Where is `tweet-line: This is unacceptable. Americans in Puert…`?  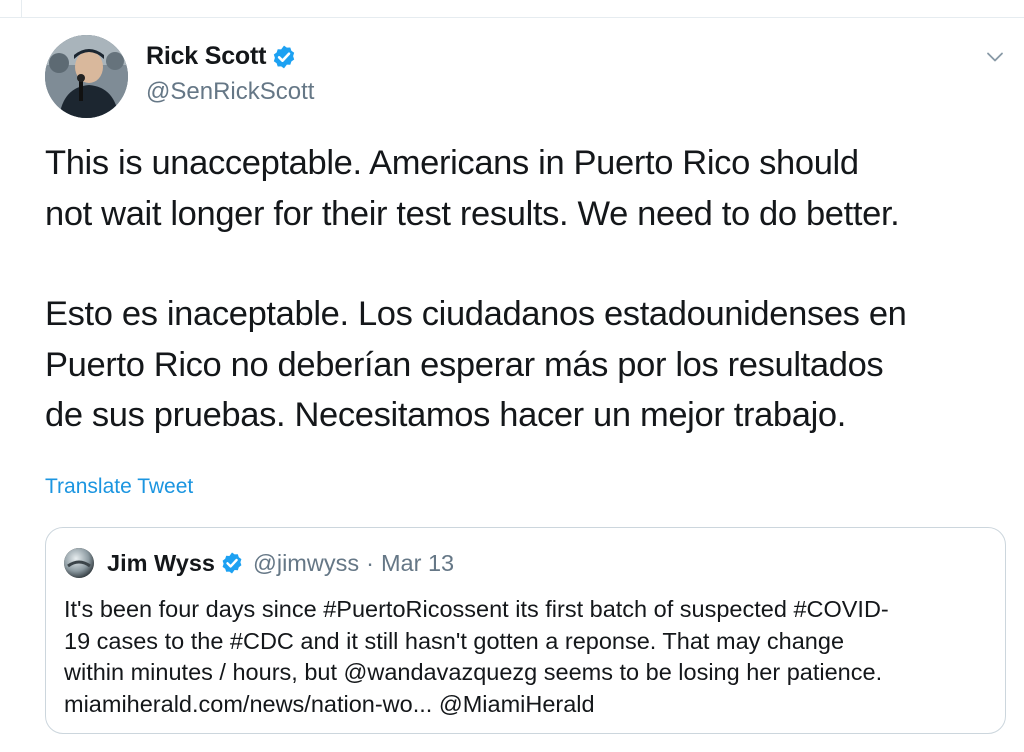 tweet-line: This is unacceptable. Americans in Puert… is located at coordinates (452, 163).